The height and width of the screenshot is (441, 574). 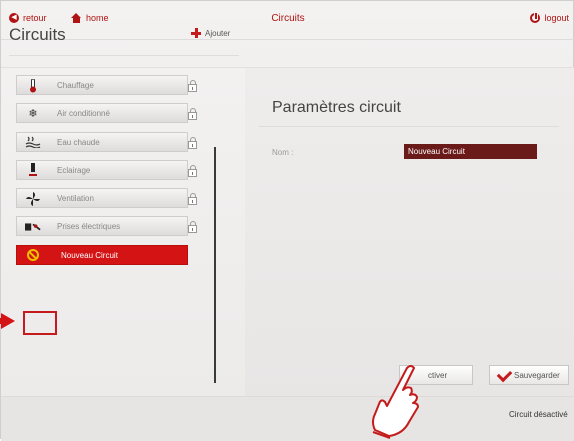 I want to click on logout-label: logout, so click(x=556, y=18).